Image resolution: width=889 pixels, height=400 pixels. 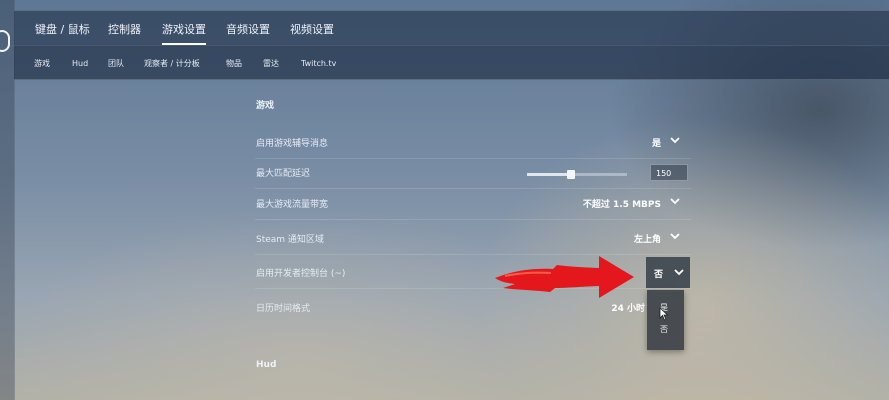 I want to click on latency-slider, so click(x=577, y=174).